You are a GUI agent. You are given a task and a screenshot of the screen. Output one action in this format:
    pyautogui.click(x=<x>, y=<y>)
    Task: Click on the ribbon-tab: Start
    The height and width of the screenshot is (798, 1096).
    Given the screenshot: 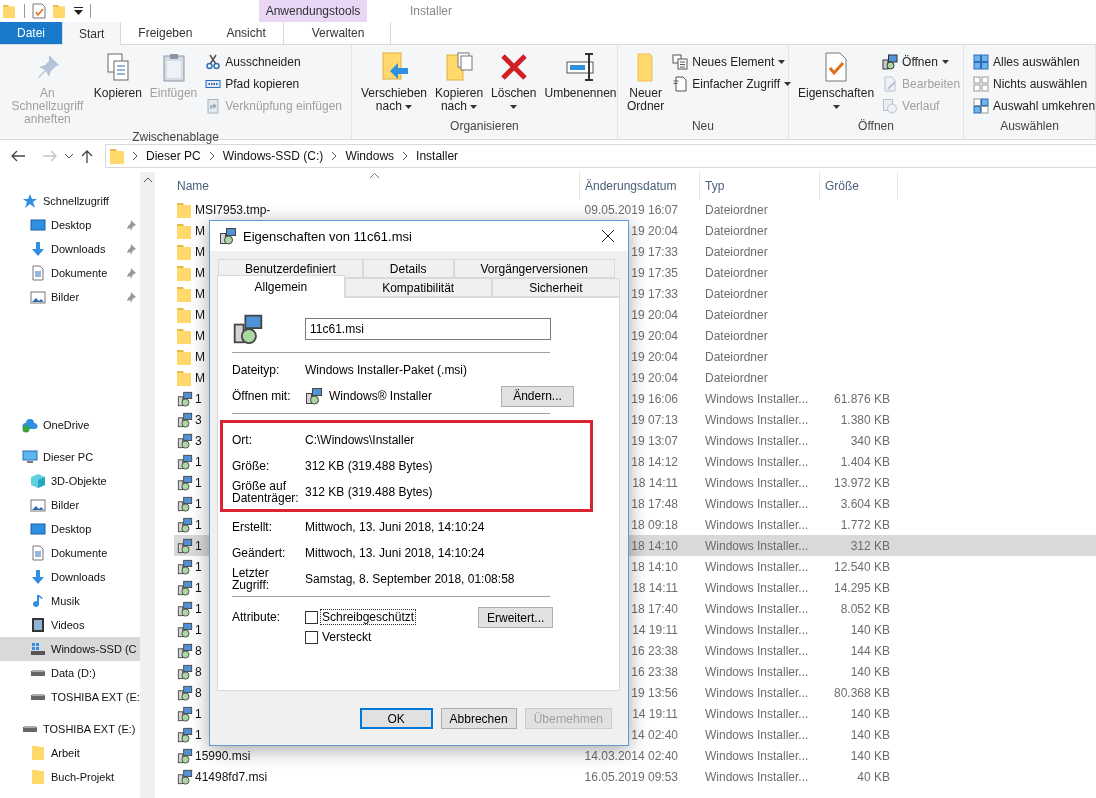 What is the action you would take?
    pyautogui.click(x=92, y=33)
    